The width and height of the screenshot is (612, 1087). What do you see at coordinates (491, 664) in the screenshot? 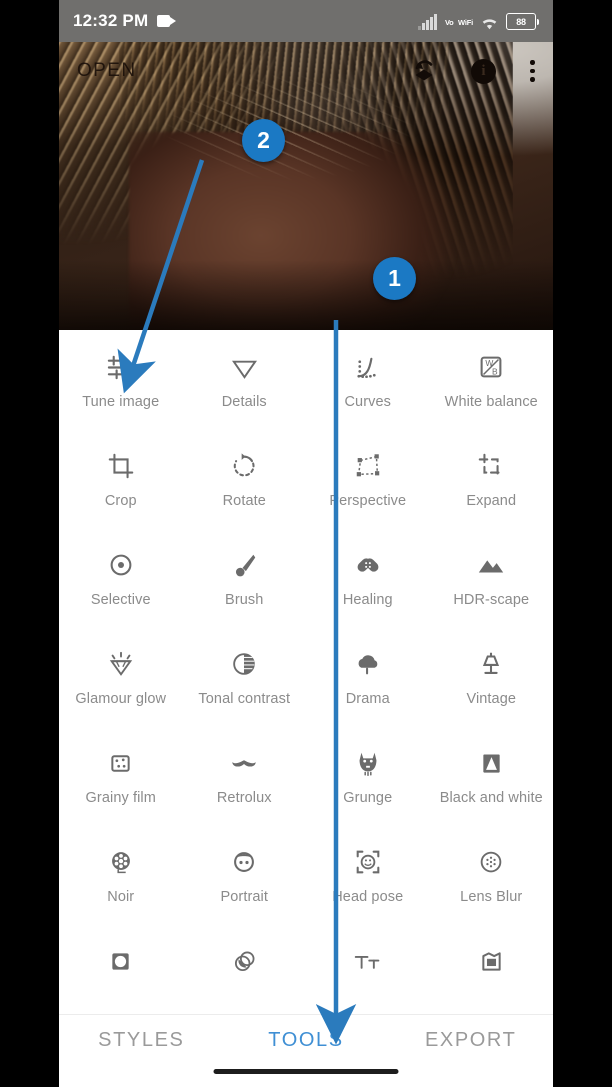
I see `lamp-icon` at bounding box center [491, 664].